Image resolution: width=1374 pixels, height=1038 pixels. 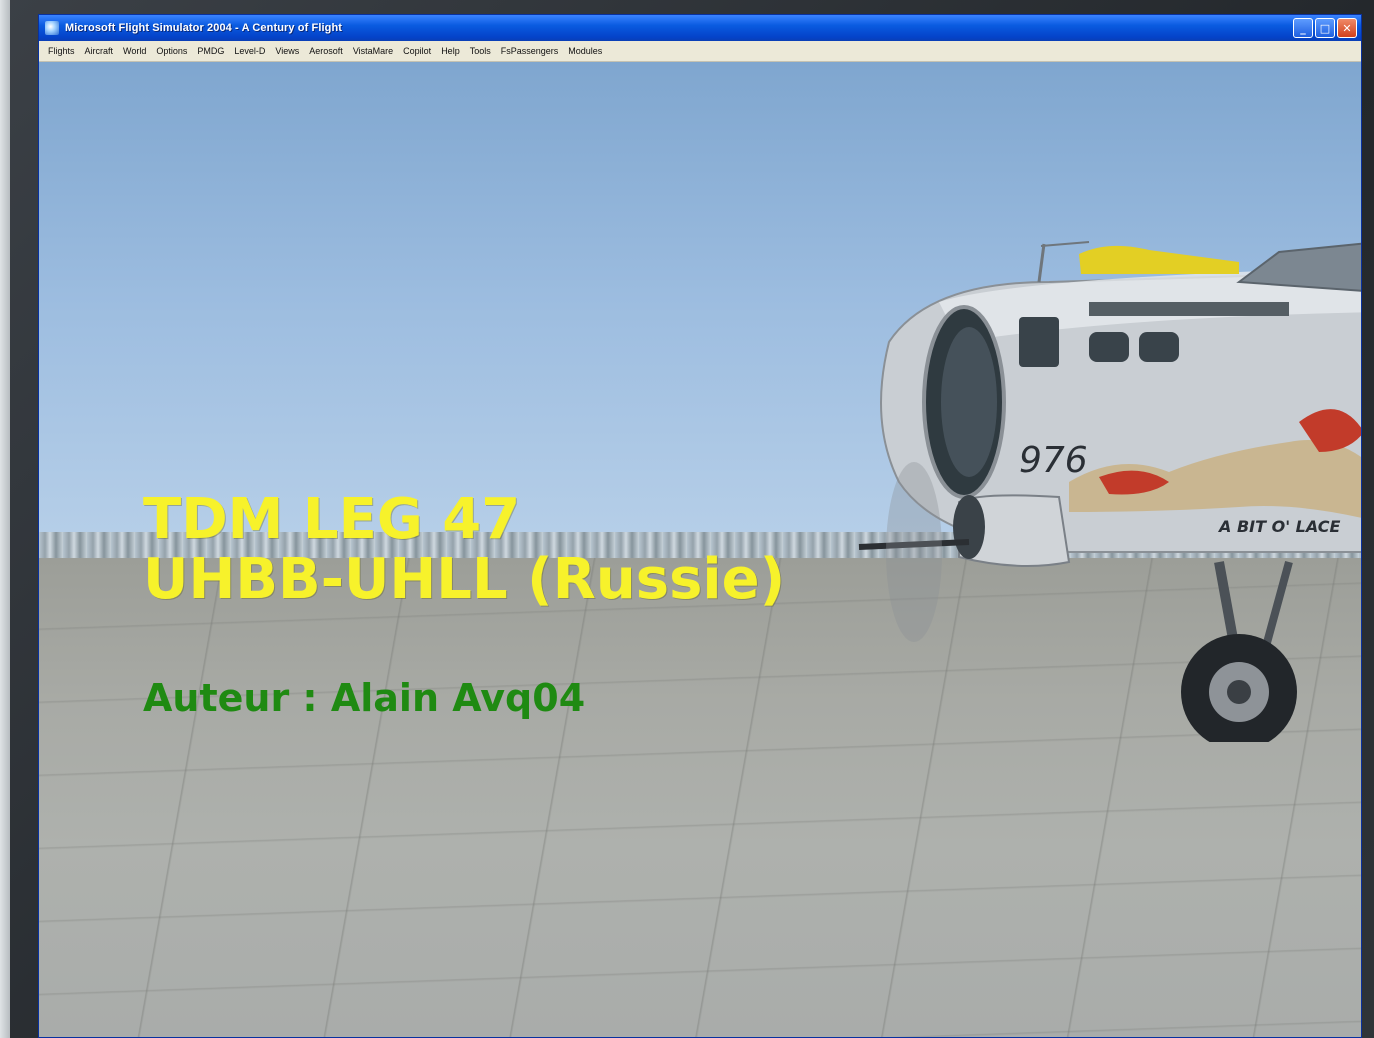 I want to click on menu-level-d: Level-D, so click(x=249, y=51).